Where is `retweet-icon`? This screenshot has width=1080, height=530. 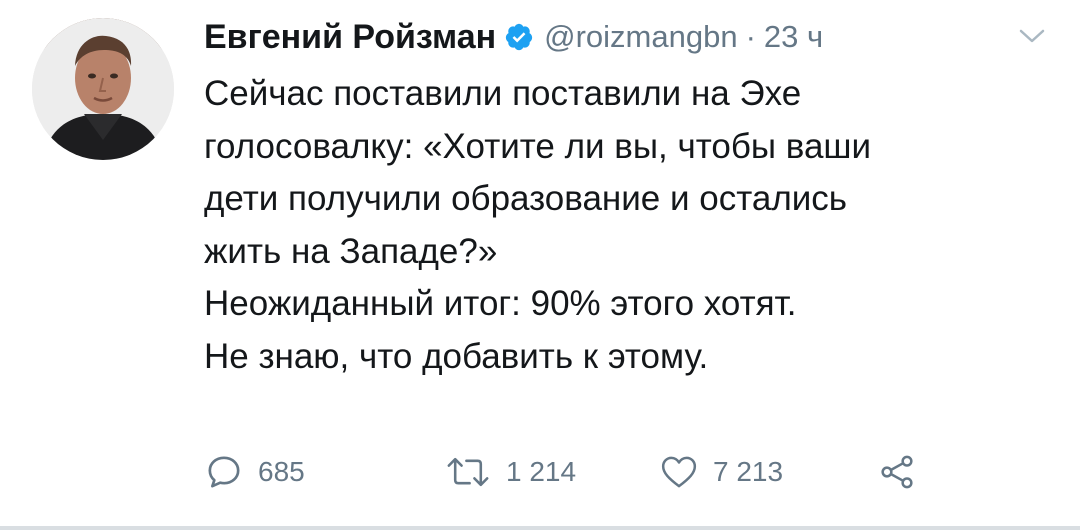
retweet-icon is located at coordinates (468, 472).